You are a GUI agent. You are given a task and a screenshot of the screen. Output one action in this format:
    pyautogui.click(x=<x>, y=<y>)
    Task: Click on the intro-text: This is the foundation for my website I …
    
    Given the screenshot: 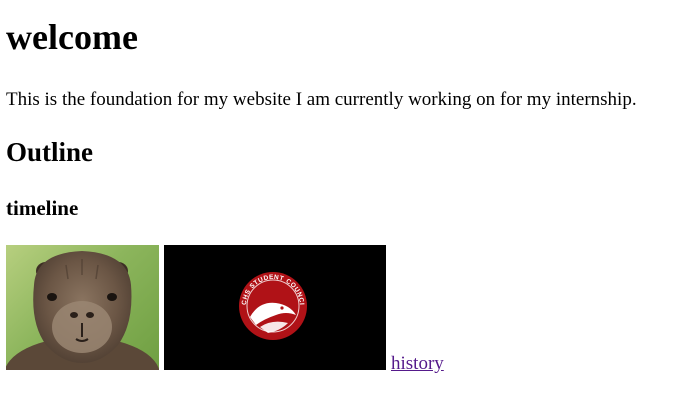 What is the action you would take?
    pyautogui.click(x=321, y=99)
    